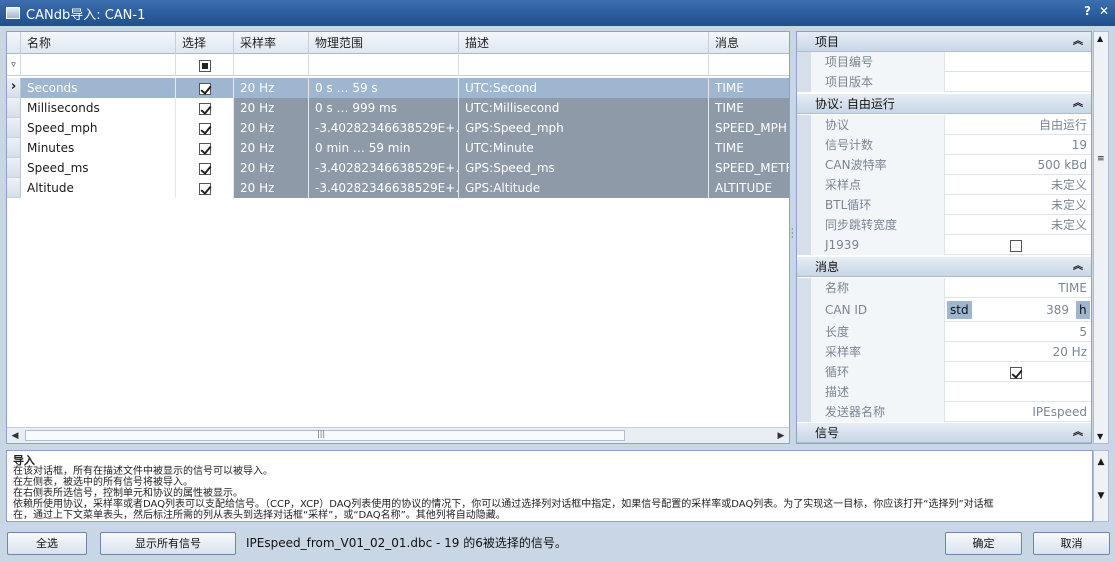 The height and width of the screenshot is (562, 1115). What do you see at coordinates (98, 188) in the screenshot?
I see `cell-name: Altitude` at bounding box center [98, 188].